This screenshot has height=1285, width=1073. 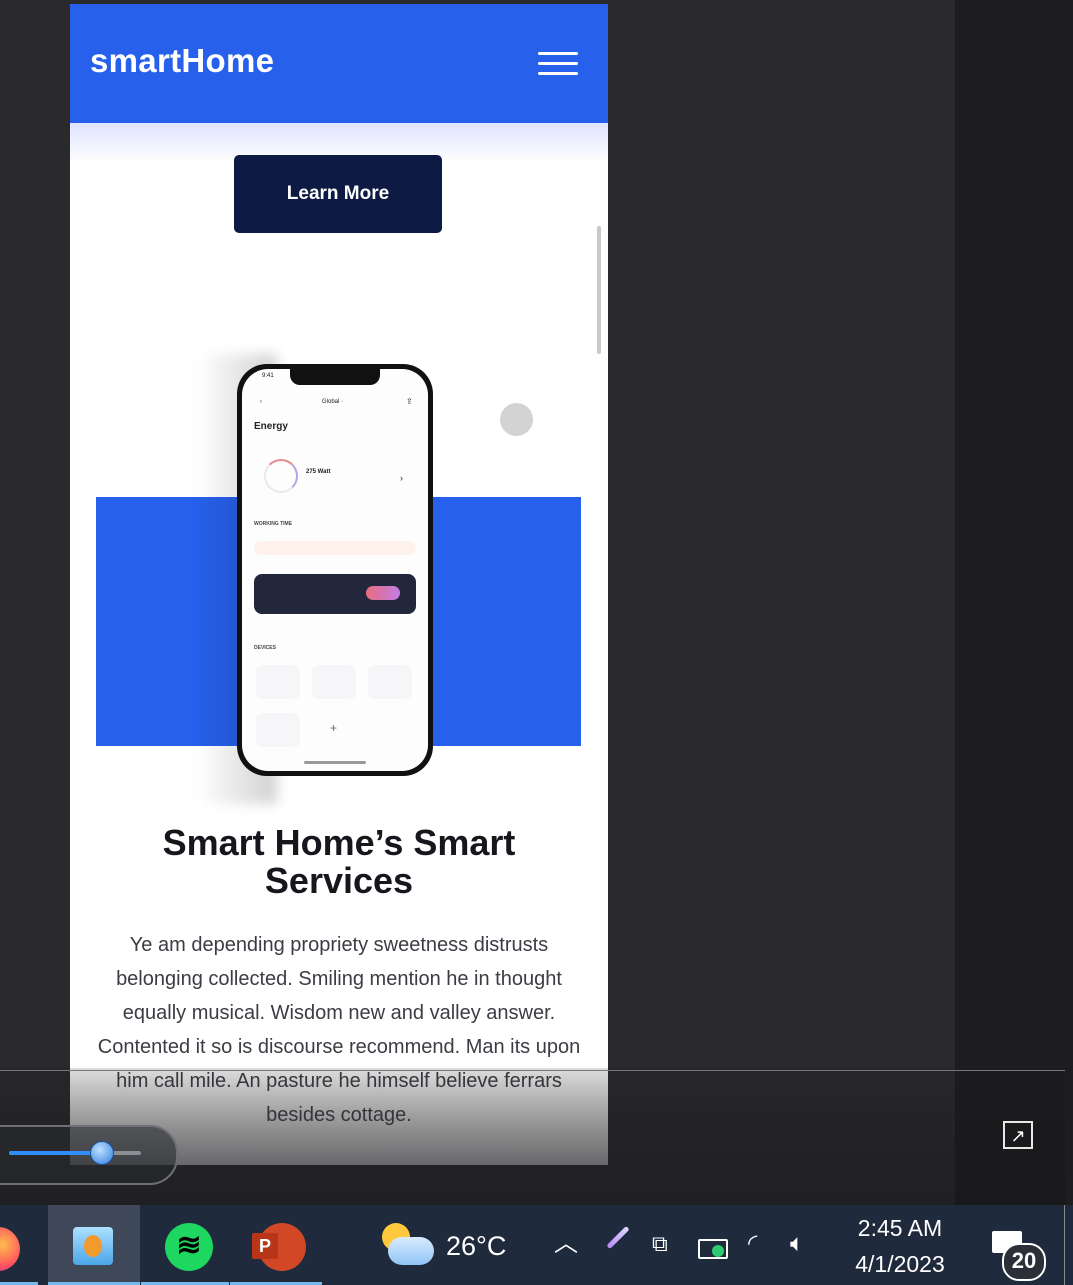 I want to click on volume-control, so click(x=89, y=1155).